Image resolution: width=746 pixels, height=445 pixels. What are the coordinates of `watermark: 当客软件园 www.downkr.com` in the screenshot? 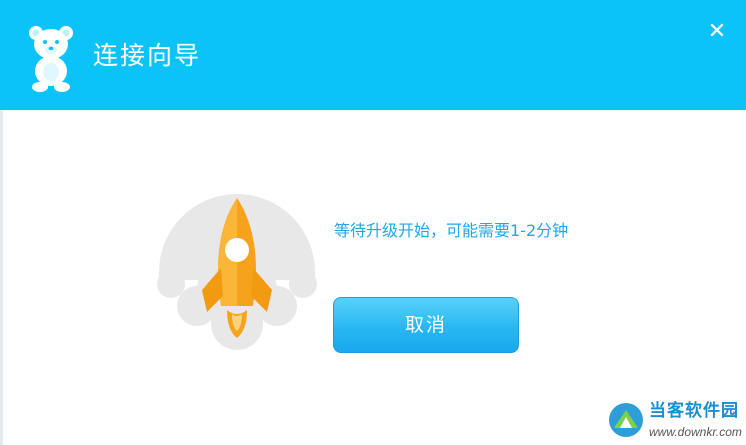 It's located at (673, 421).